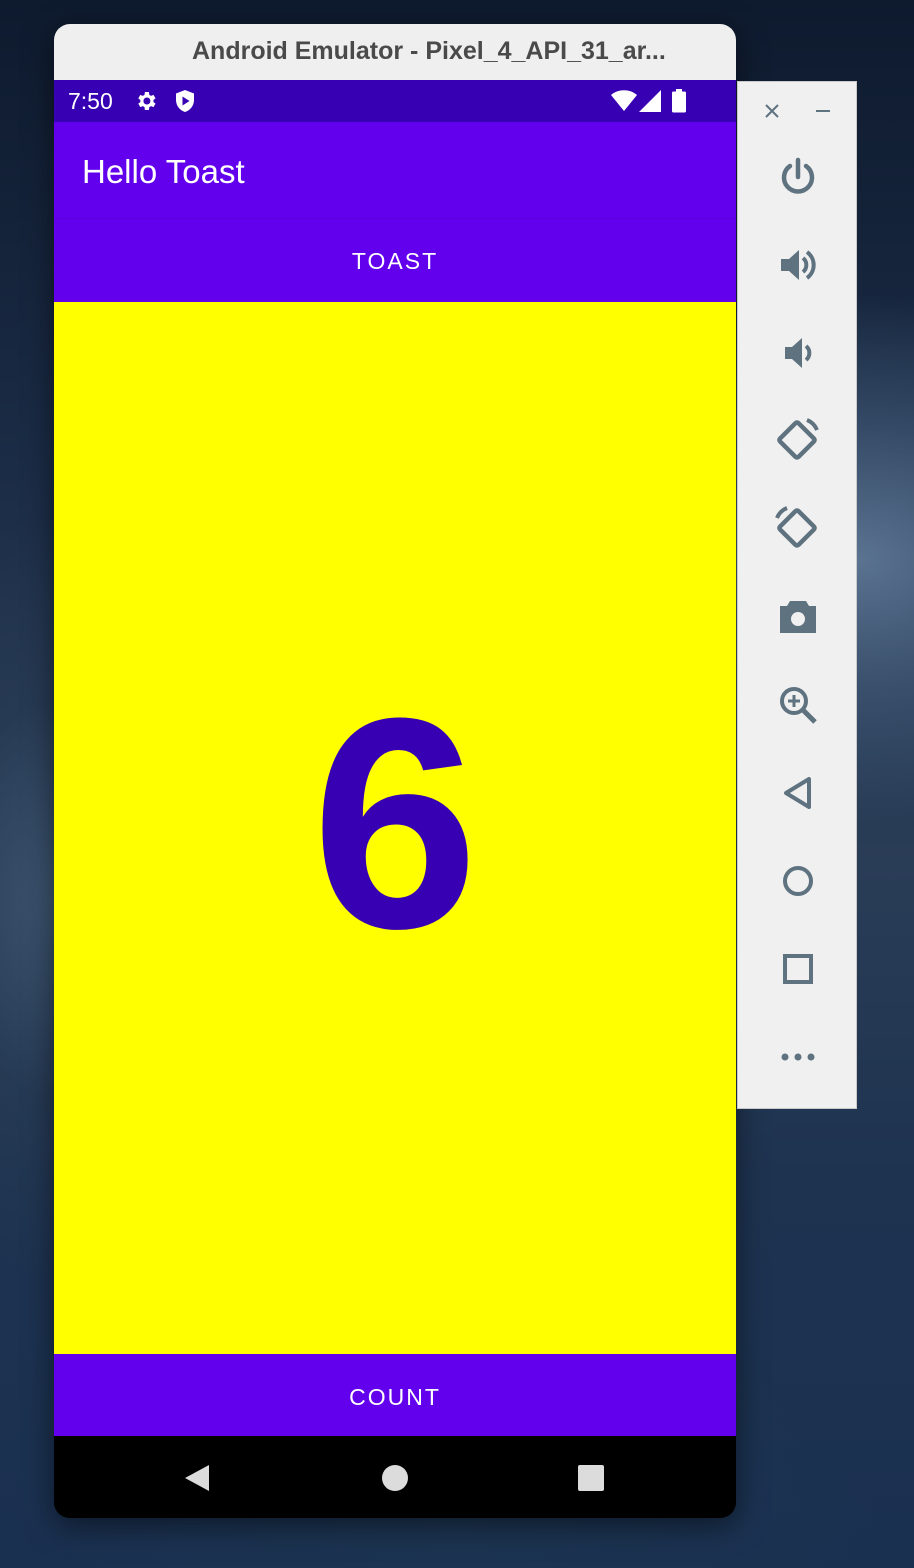  What do you see at coordinates (395, 170) in the screenshot?
I see `app-bar: Hello Toast` at bounding box center [395, 170].